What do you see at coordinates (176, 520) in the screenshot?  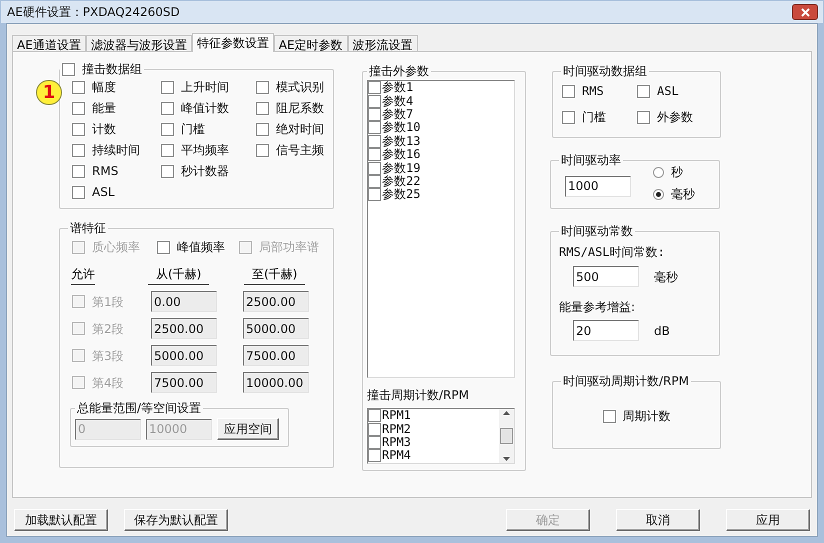 I see `dialog-button: 保存为默认配置` at bounding box center [176, 520].